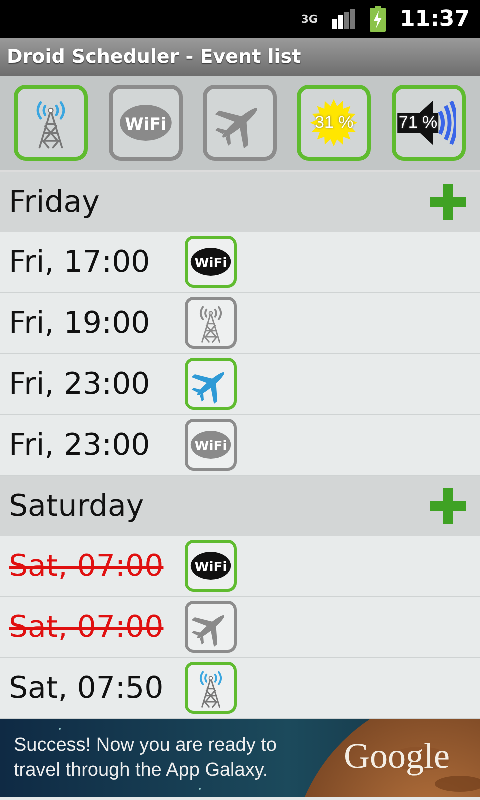 The width and height of the screenshot is (480, 800). I want to click on network-type-label: 3G, so click(309, 19).